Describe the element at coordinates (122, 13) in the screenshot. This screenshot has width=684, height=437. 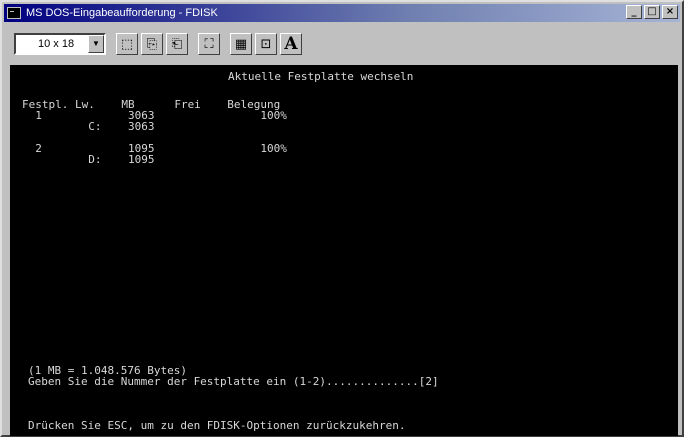
I see `window-title: MS DOS-Eingabeaufforderung - FDISK` at that location.